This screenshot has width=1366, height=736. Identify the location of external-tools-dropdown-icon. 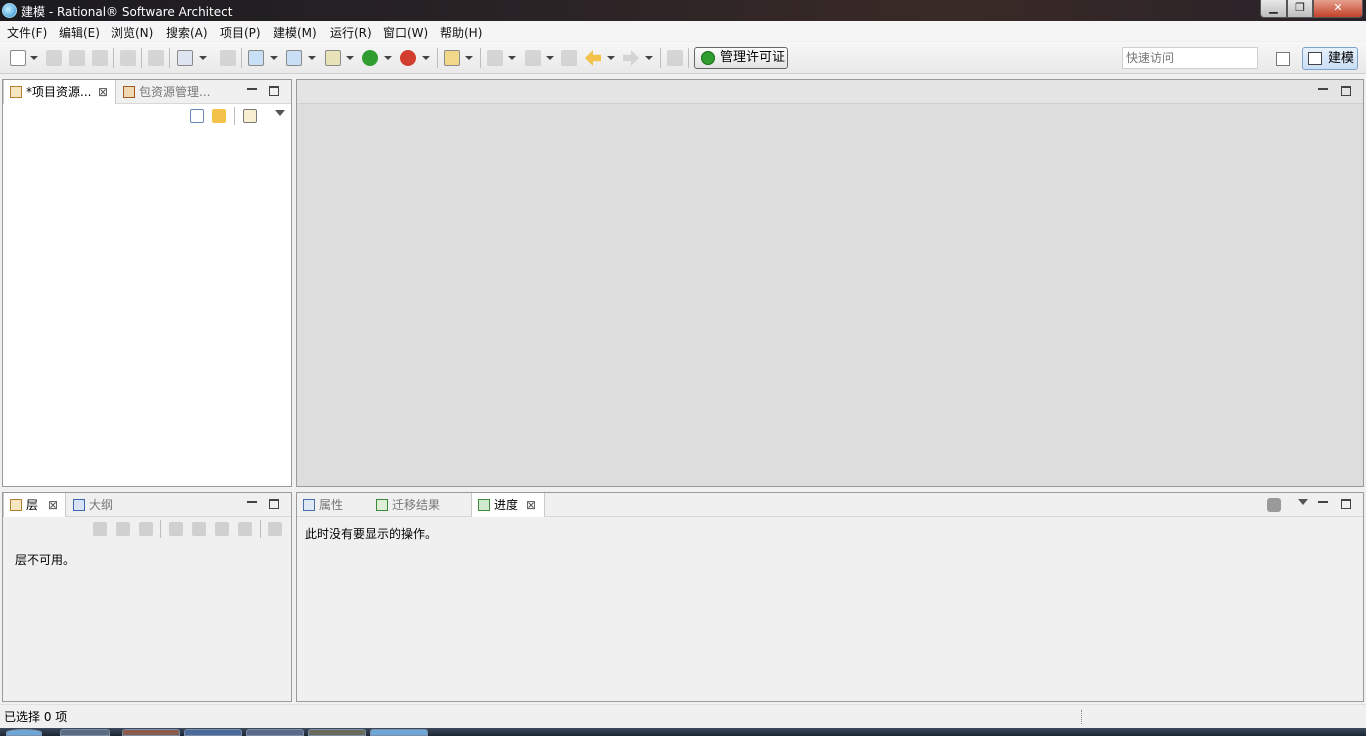
(426, 58).